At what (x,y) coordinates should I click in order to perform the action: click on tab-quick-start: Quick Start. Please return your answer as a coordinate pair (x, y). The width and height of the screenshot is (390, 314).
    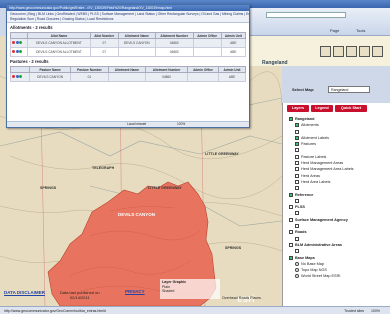
    Looking at the image, I should click on (351, 108).